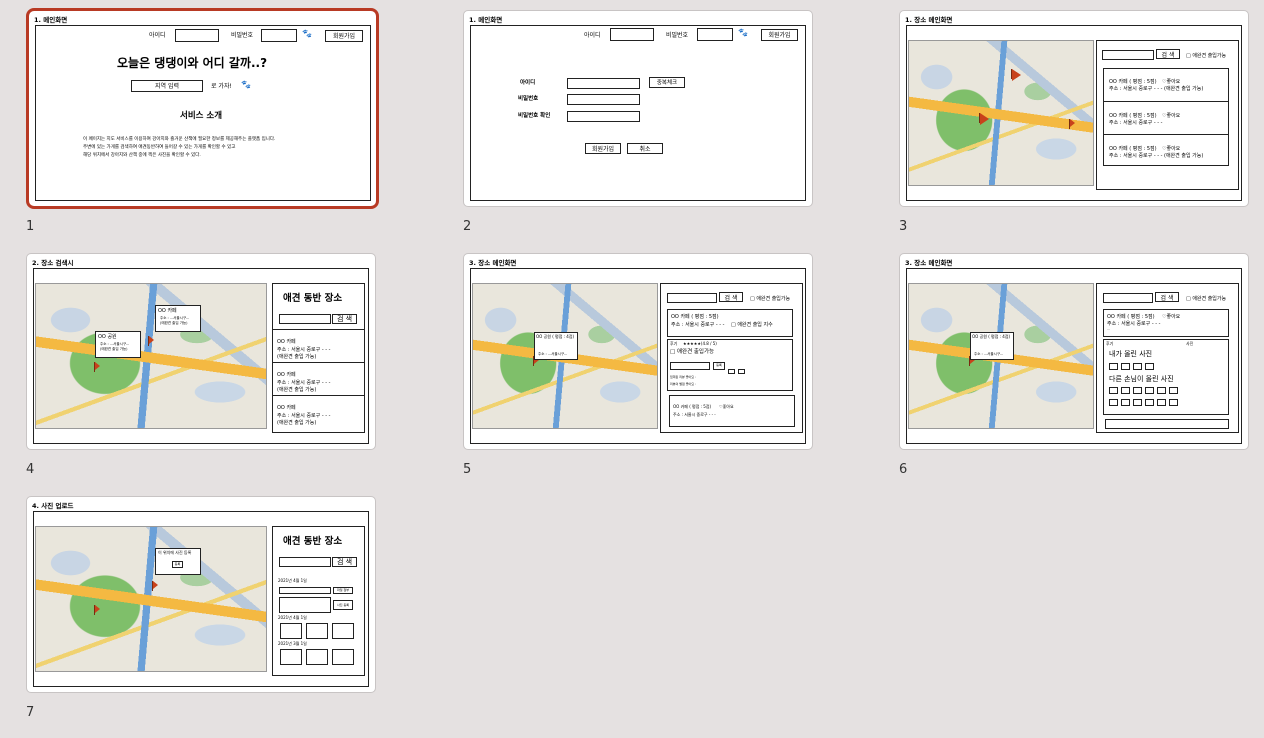  I want to click on slide-number: 6, so click(903, 469).